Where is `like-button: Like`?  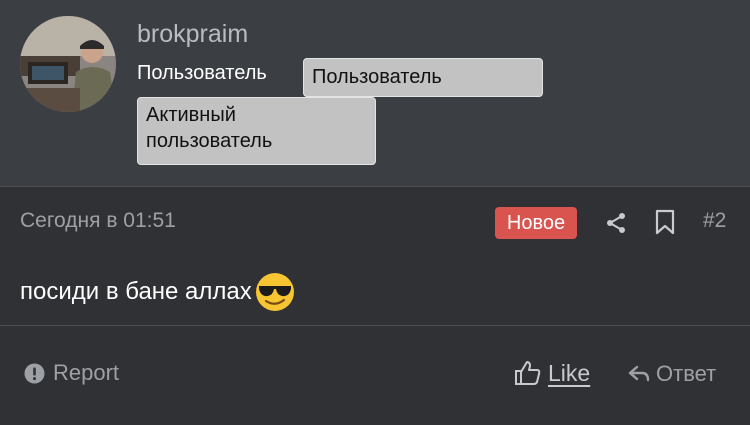 like-button: Like is located at coordinates (552, 373).